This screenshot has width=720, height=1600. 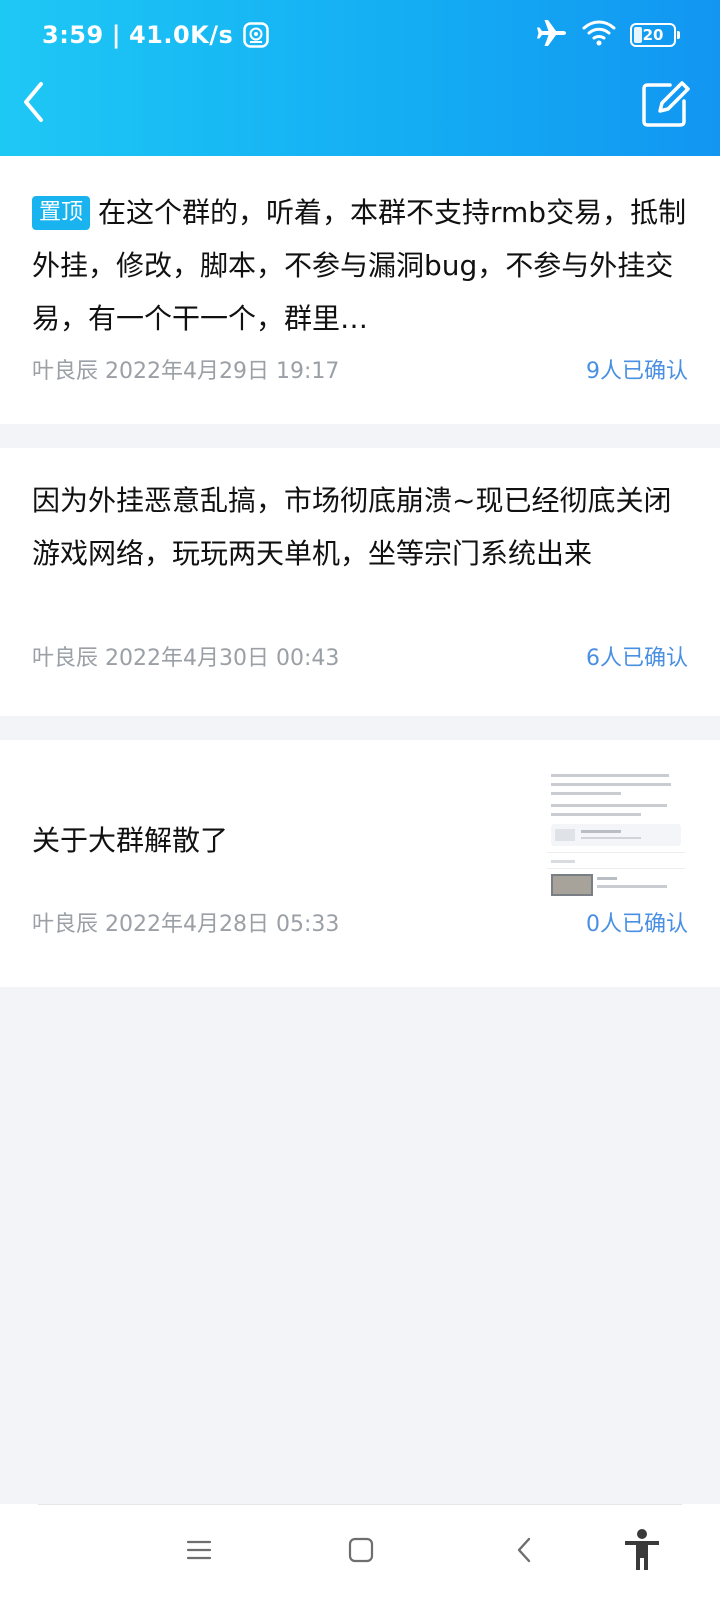 What do you see at coordinates (256, 35) in the screenshot?
I see `vpn-app-icon` at bounding box center [256, 35].